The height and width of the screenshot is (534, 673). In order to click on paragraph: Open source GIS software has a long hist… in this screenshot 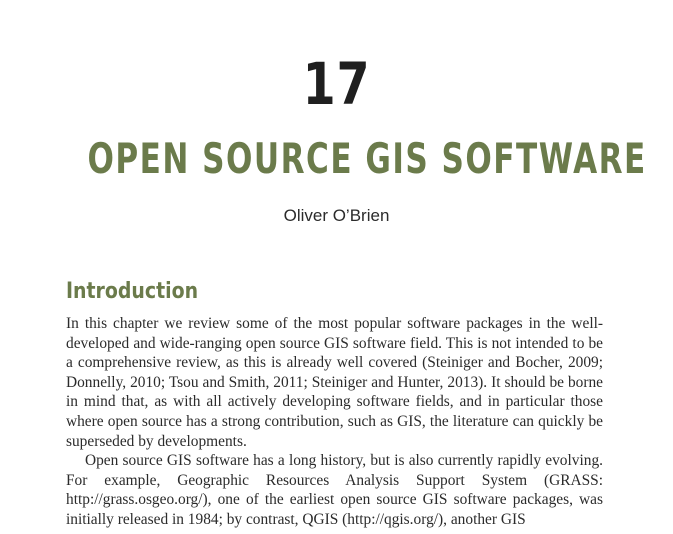, I will do `click(334, 490)`.